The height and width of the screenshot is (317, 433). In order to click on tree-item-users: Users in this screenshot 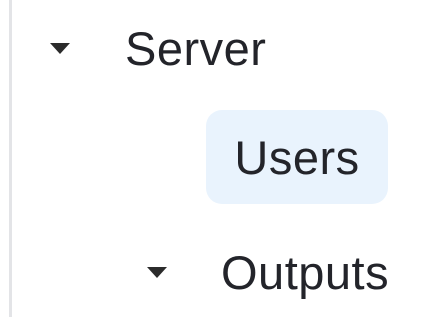, I will do `click(297, 157)`.